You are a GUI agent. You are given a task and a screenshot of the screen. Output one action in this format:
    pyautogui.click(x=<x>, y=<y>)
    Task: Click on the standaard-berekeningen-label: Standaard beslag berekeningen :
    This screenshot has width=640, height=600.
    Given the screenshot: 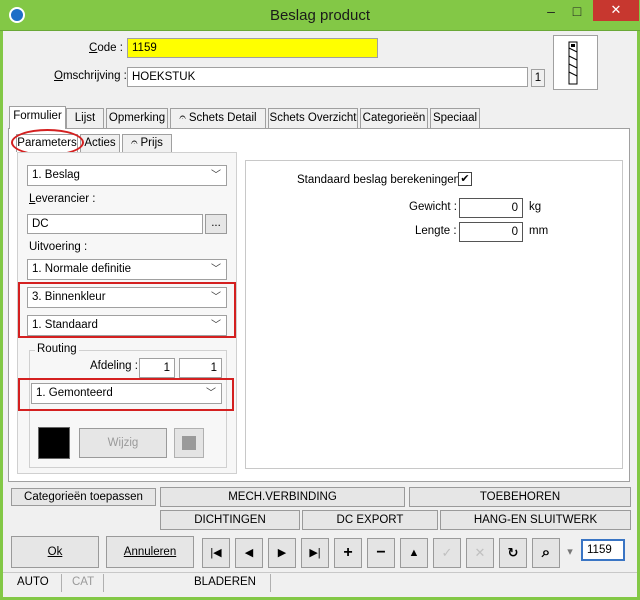 What is the action you would take?
    pyautogui.click(x=382, y=180)
    